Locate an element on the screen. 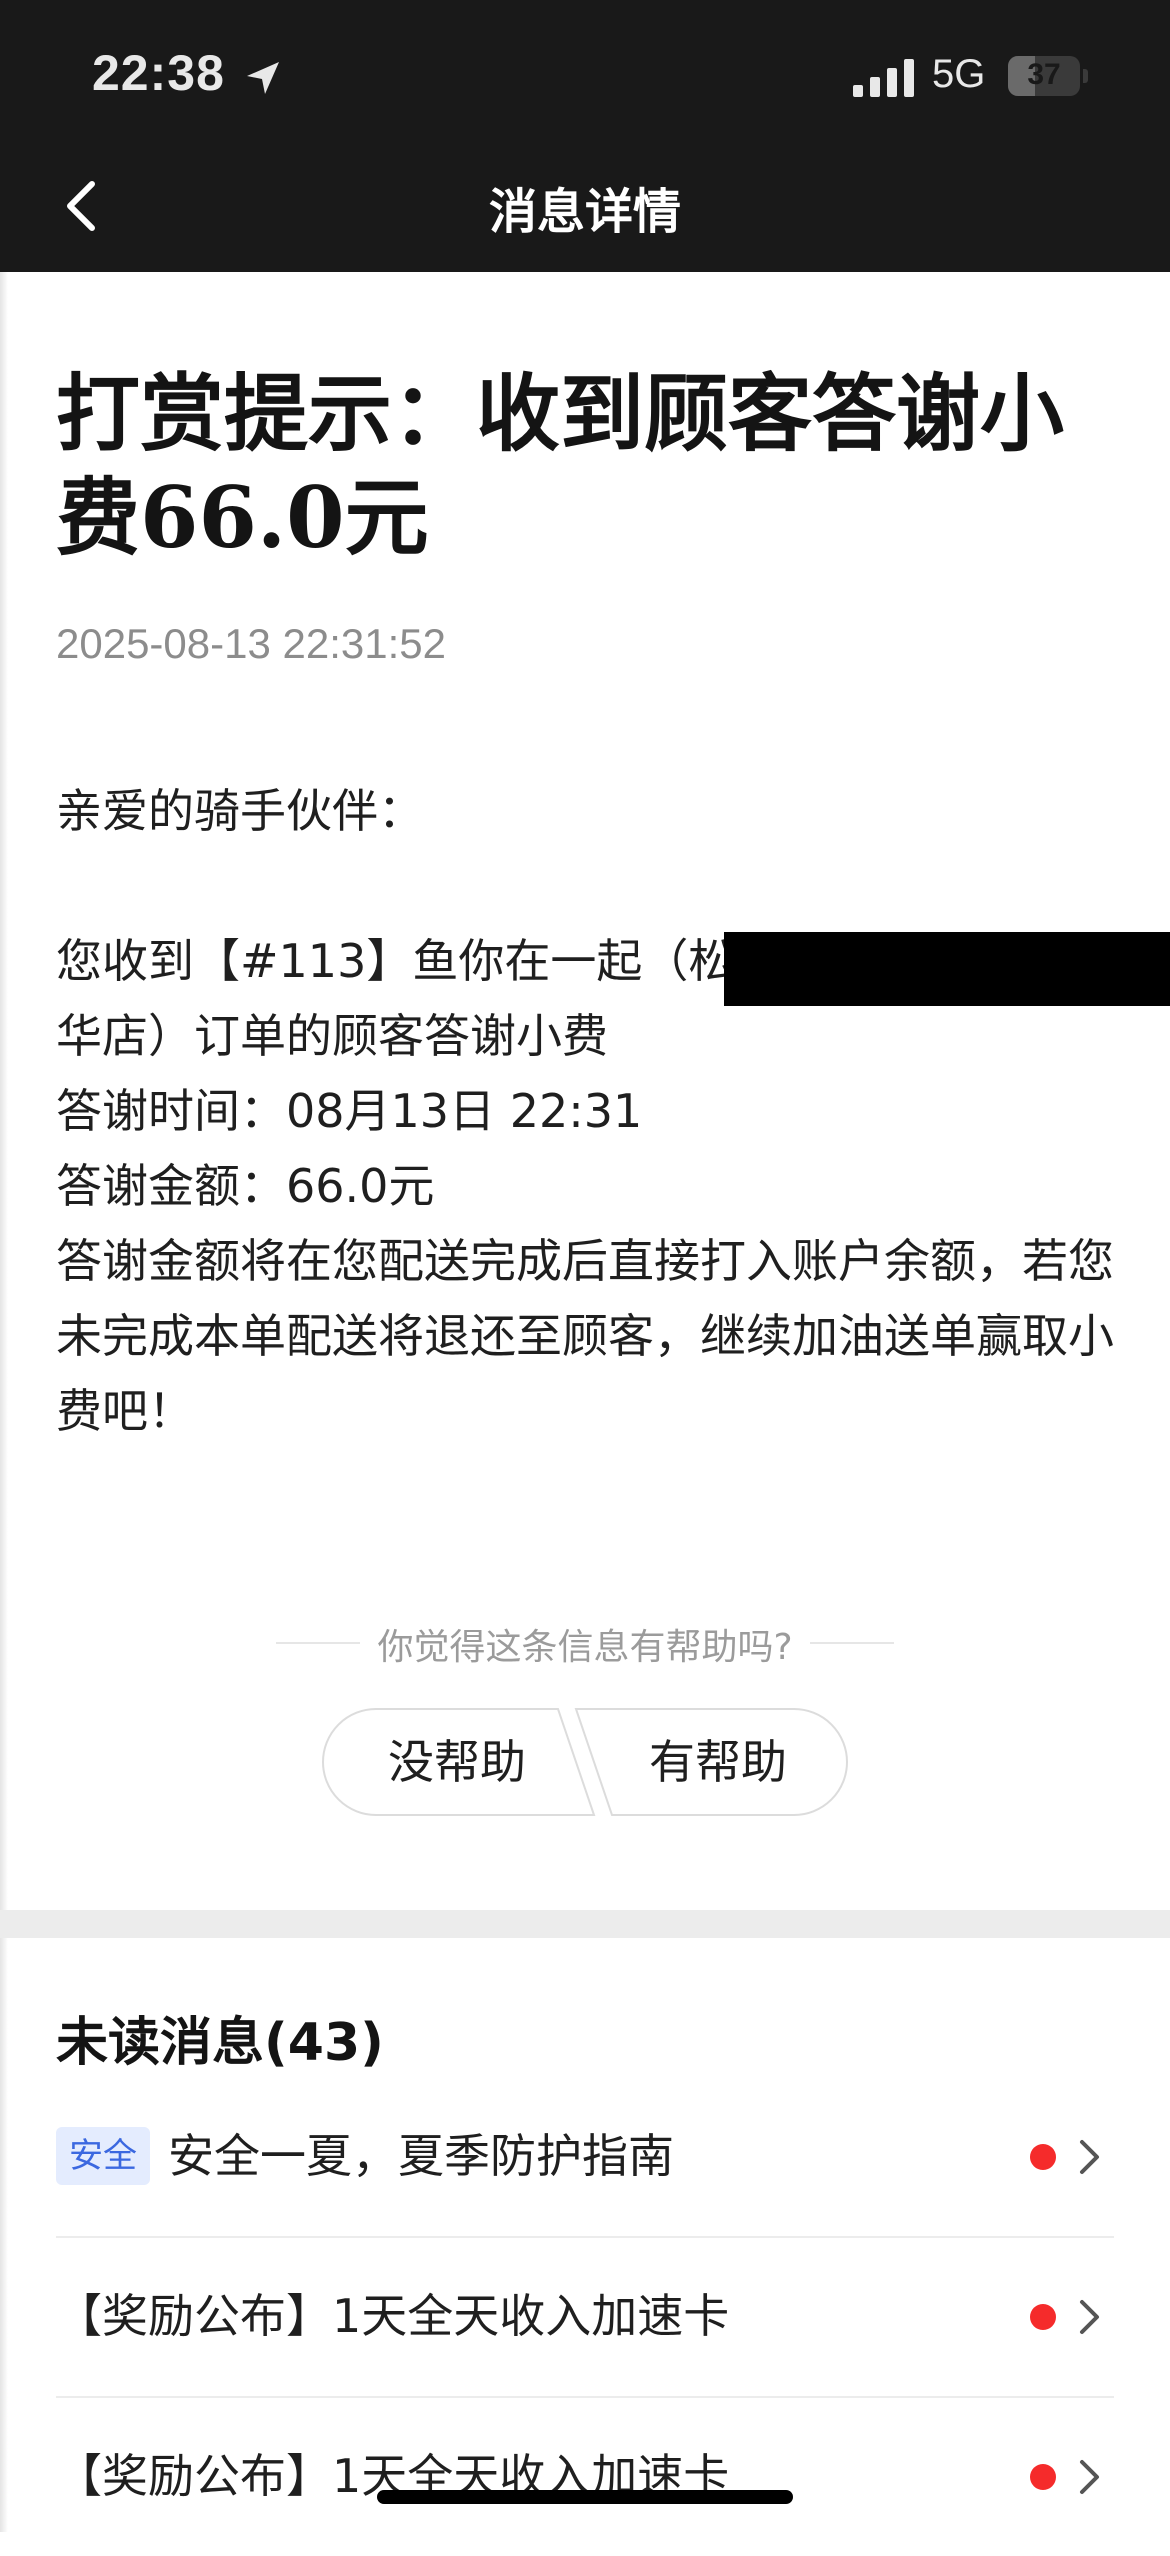  message-title: 打赏提示：收到顾客答谢小费66.0元 is located at coordinates (560, 465).